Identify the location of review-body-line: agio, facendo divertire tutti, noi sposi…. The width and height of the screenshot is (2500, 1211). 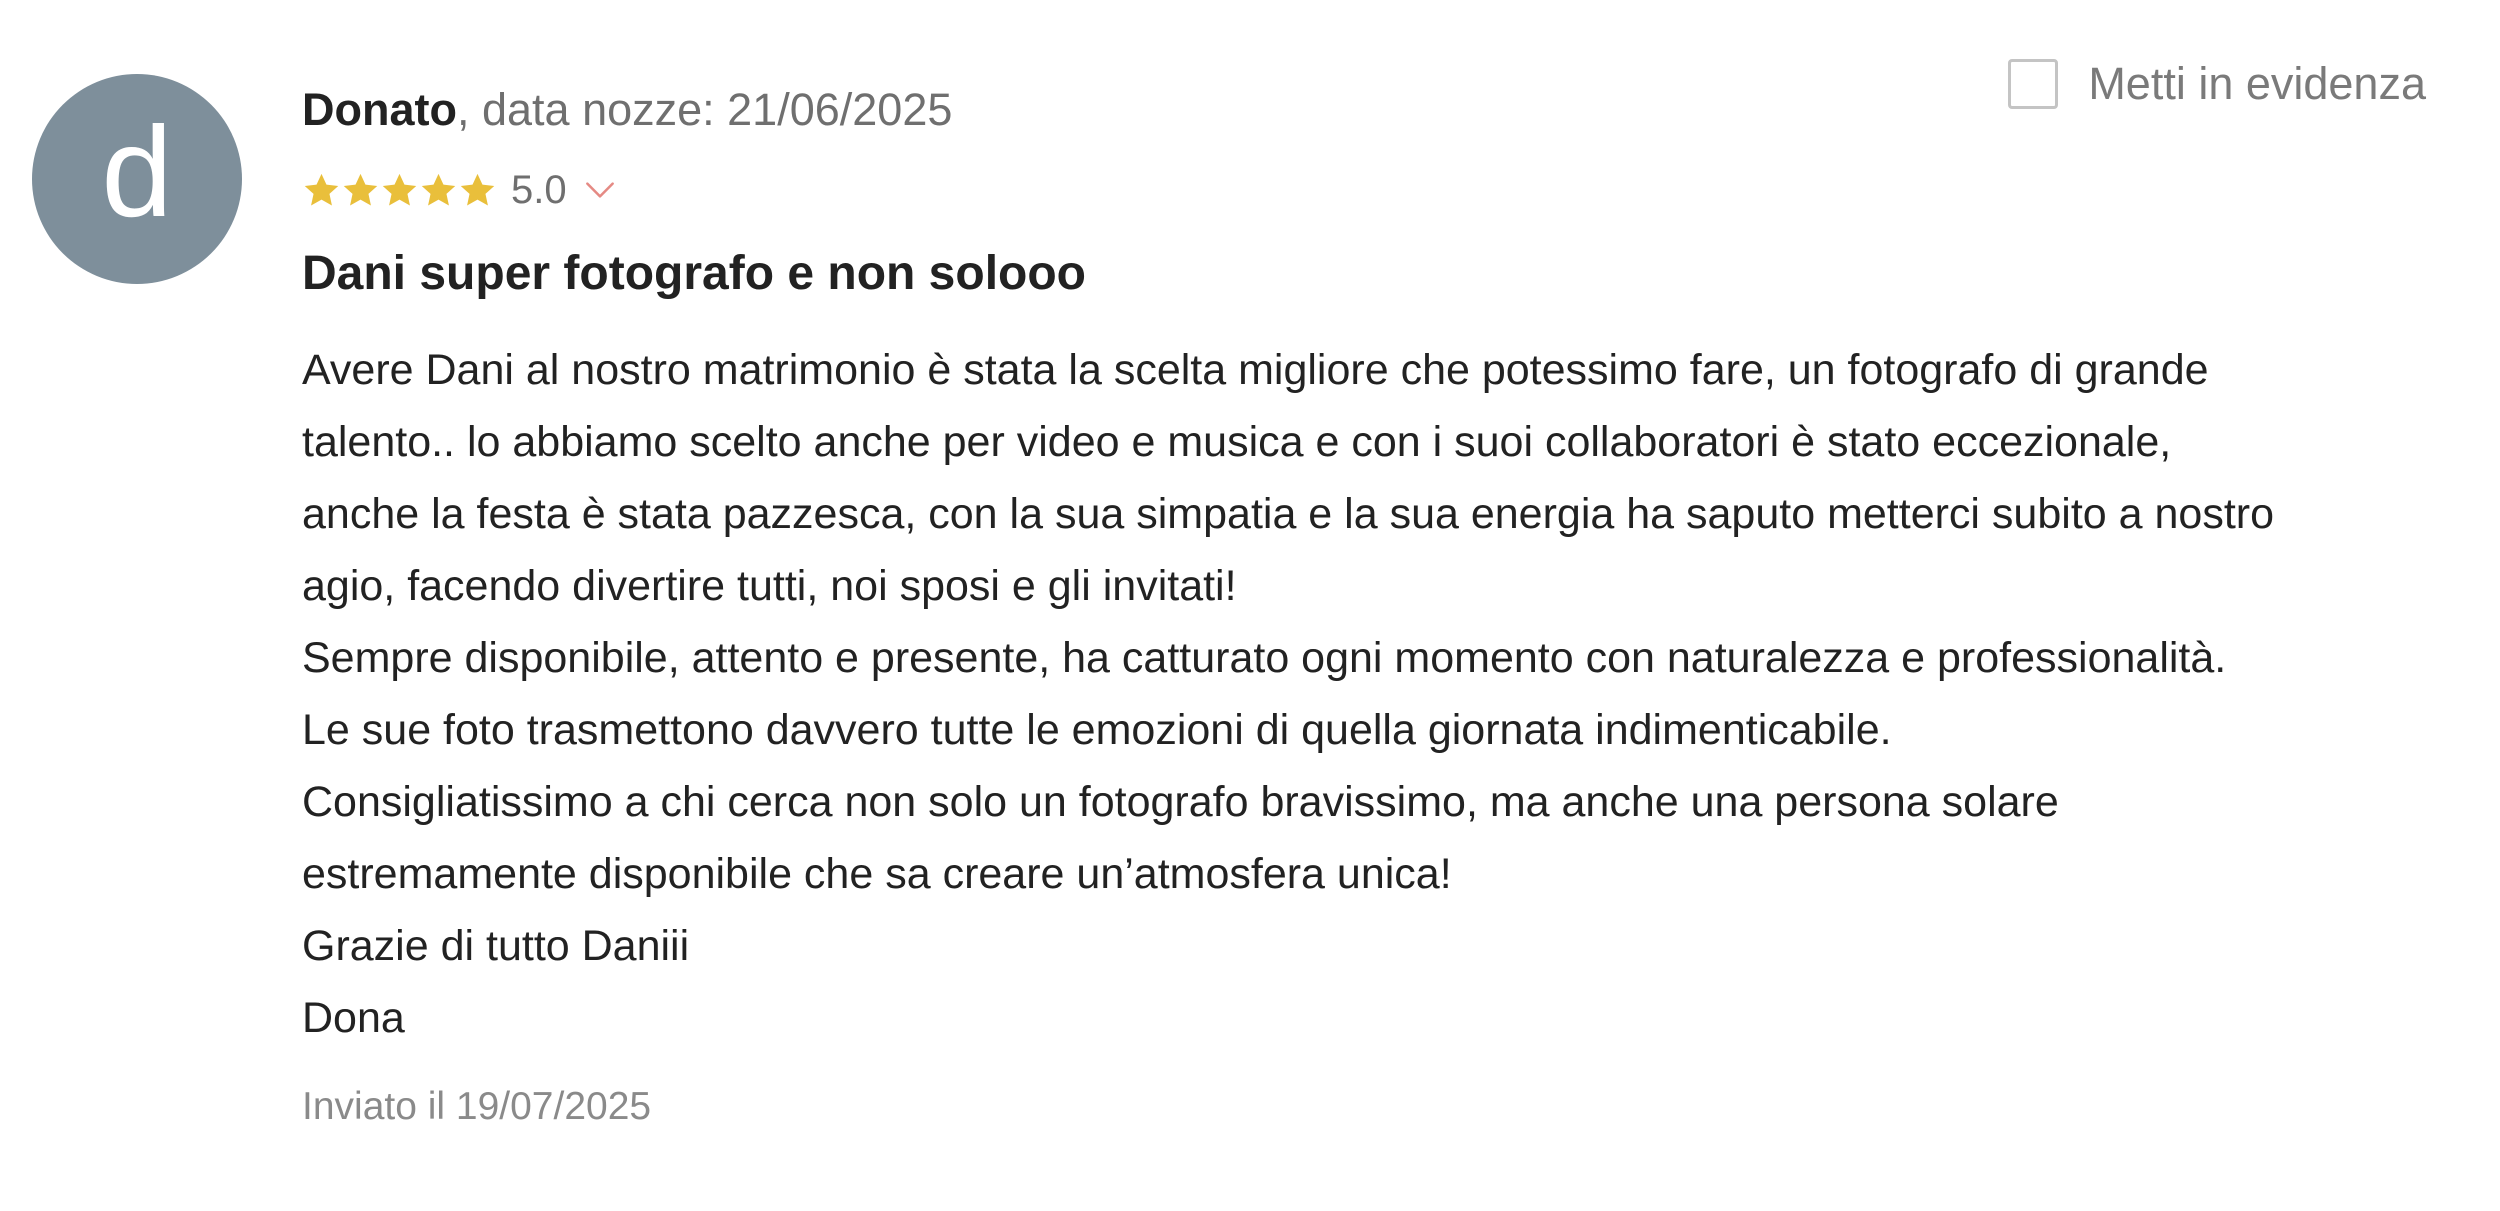
(769, 586).